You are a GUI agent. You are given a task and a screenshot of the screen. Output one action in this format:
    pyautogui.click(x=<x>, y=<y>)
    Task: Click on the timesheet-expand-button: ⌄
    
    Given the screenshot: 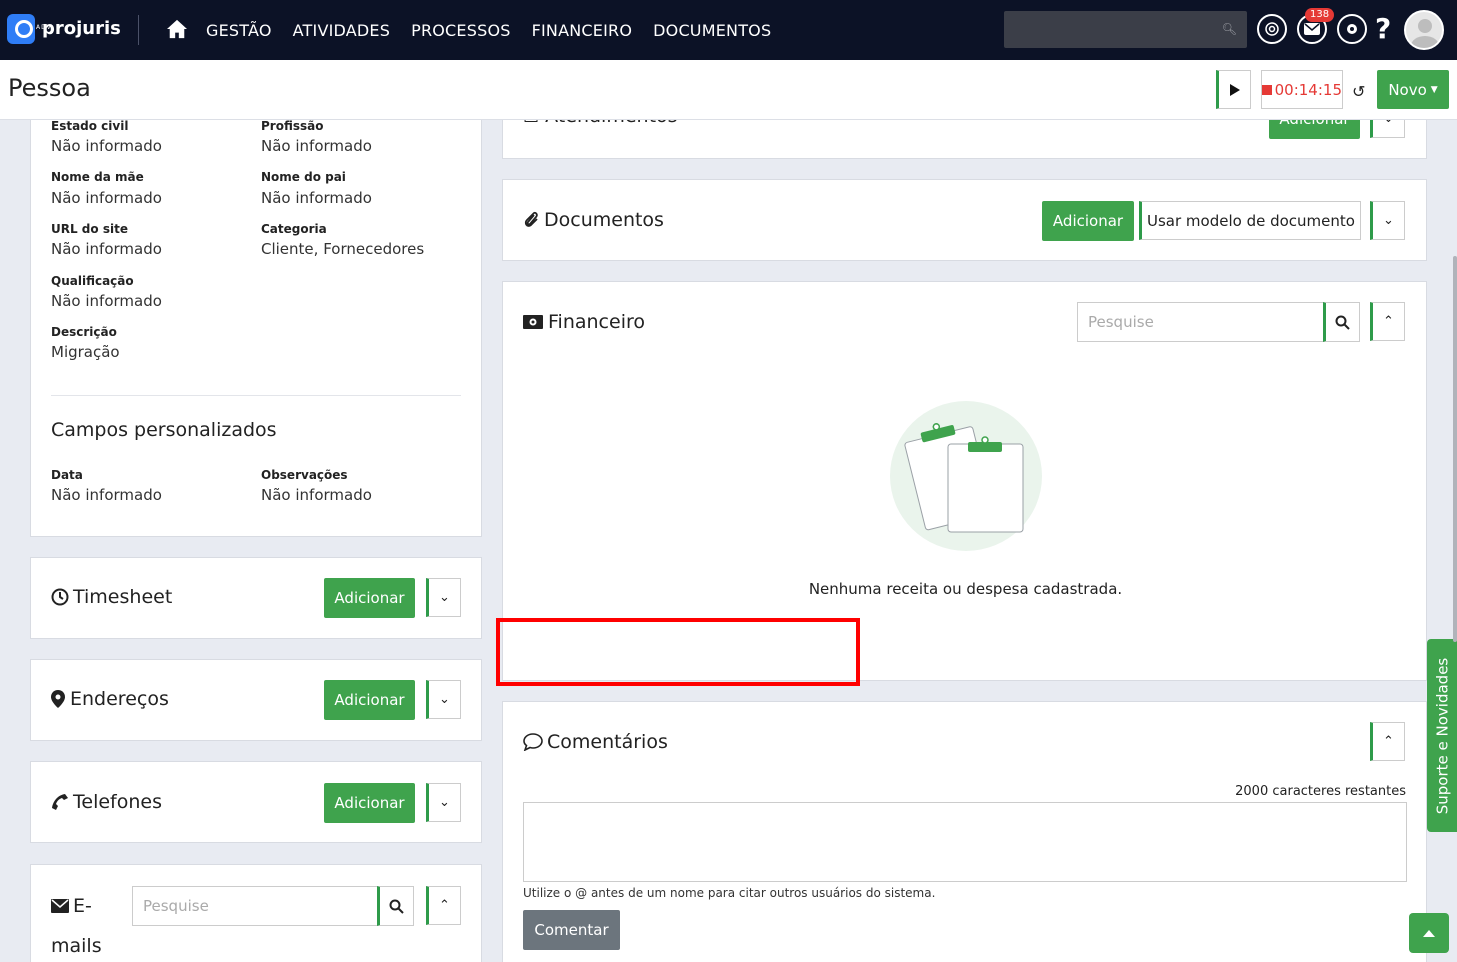 What is the action you would take?
    pyautogui.click(x=443, y=597)
    